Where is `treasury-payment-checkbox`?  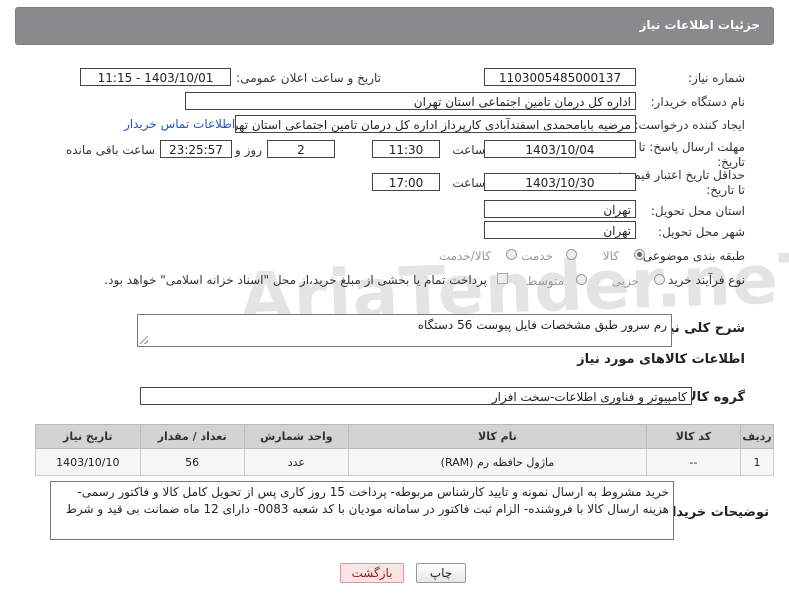
treasury-payment-checkbox is located at coordinates (502, 278).